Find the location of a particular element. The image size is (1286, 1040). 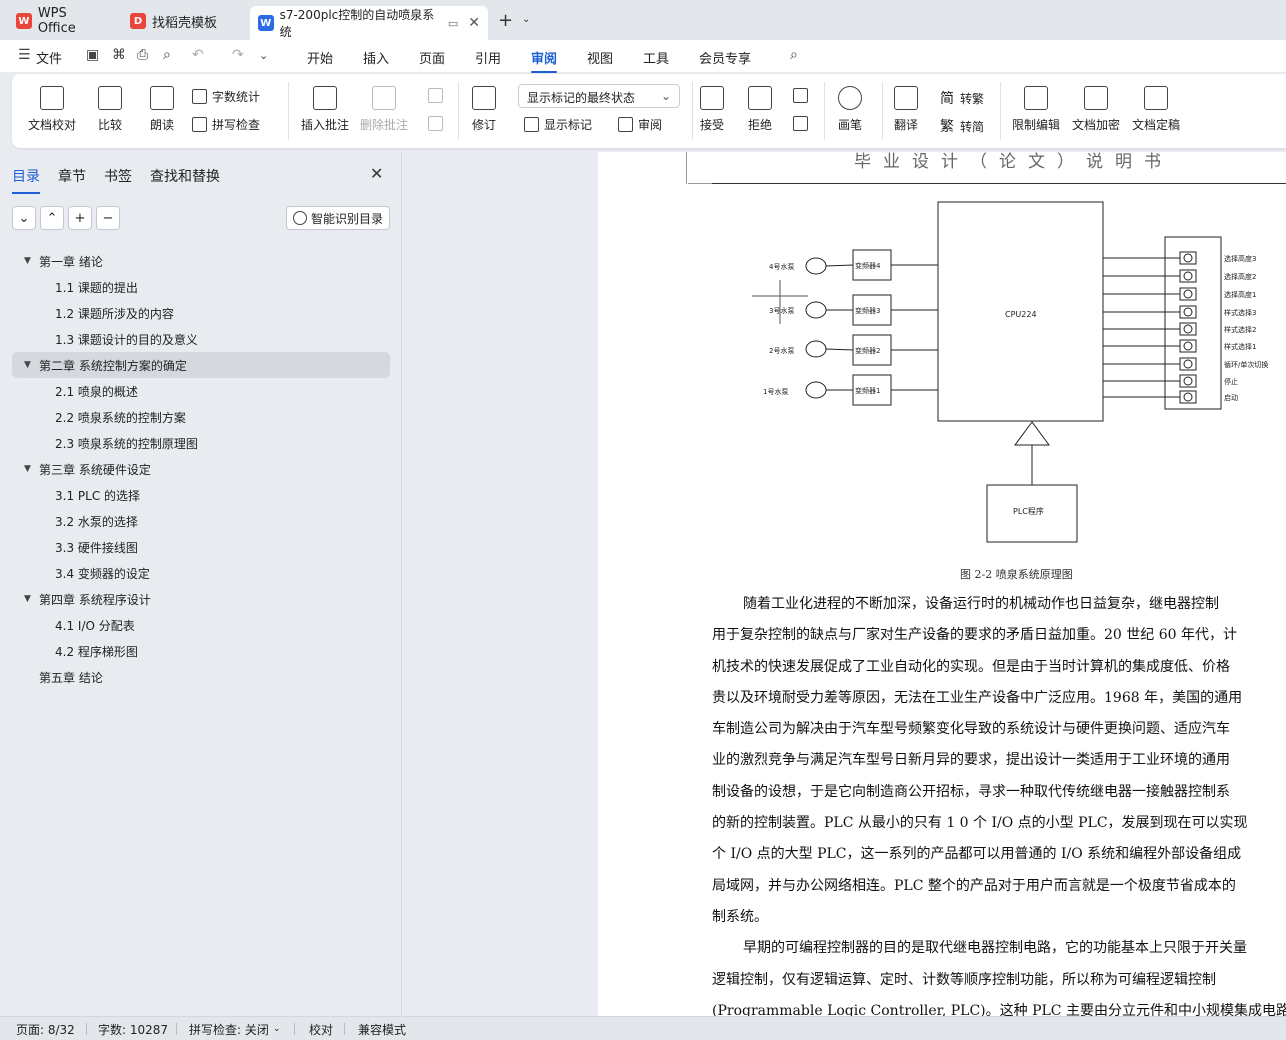

toc-item-label: 1.1 课题的提出 is located at coordinates (96, 287).